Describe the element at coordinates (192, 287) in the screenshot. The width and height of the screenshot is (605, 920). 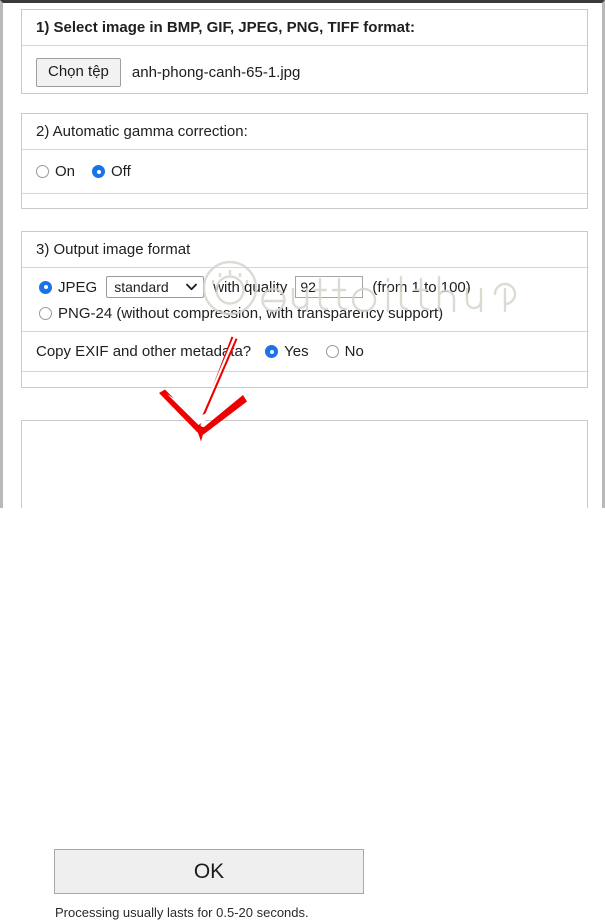
I see `chevron-down-icon` at that location.